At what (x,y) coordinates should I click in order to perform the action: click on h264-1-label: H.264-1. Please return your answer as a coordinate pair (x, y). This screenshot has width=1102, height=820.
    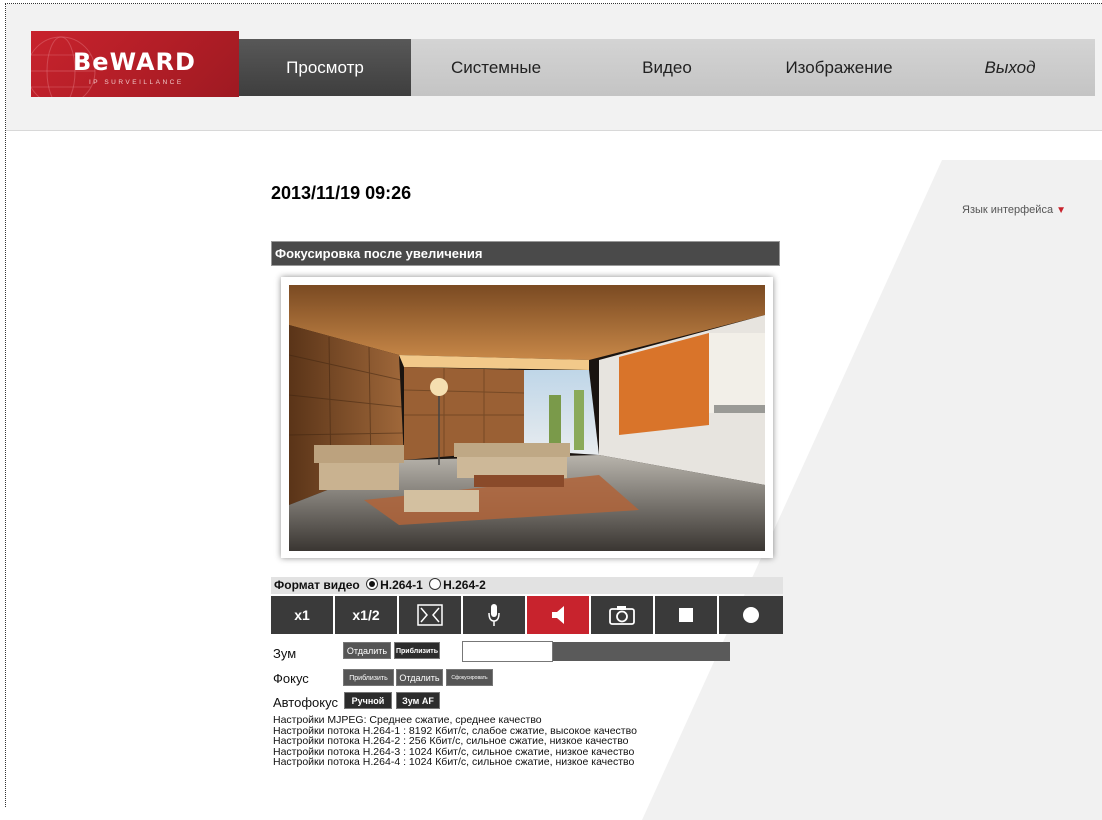
    Looking at the image, I should click on (401, 585).